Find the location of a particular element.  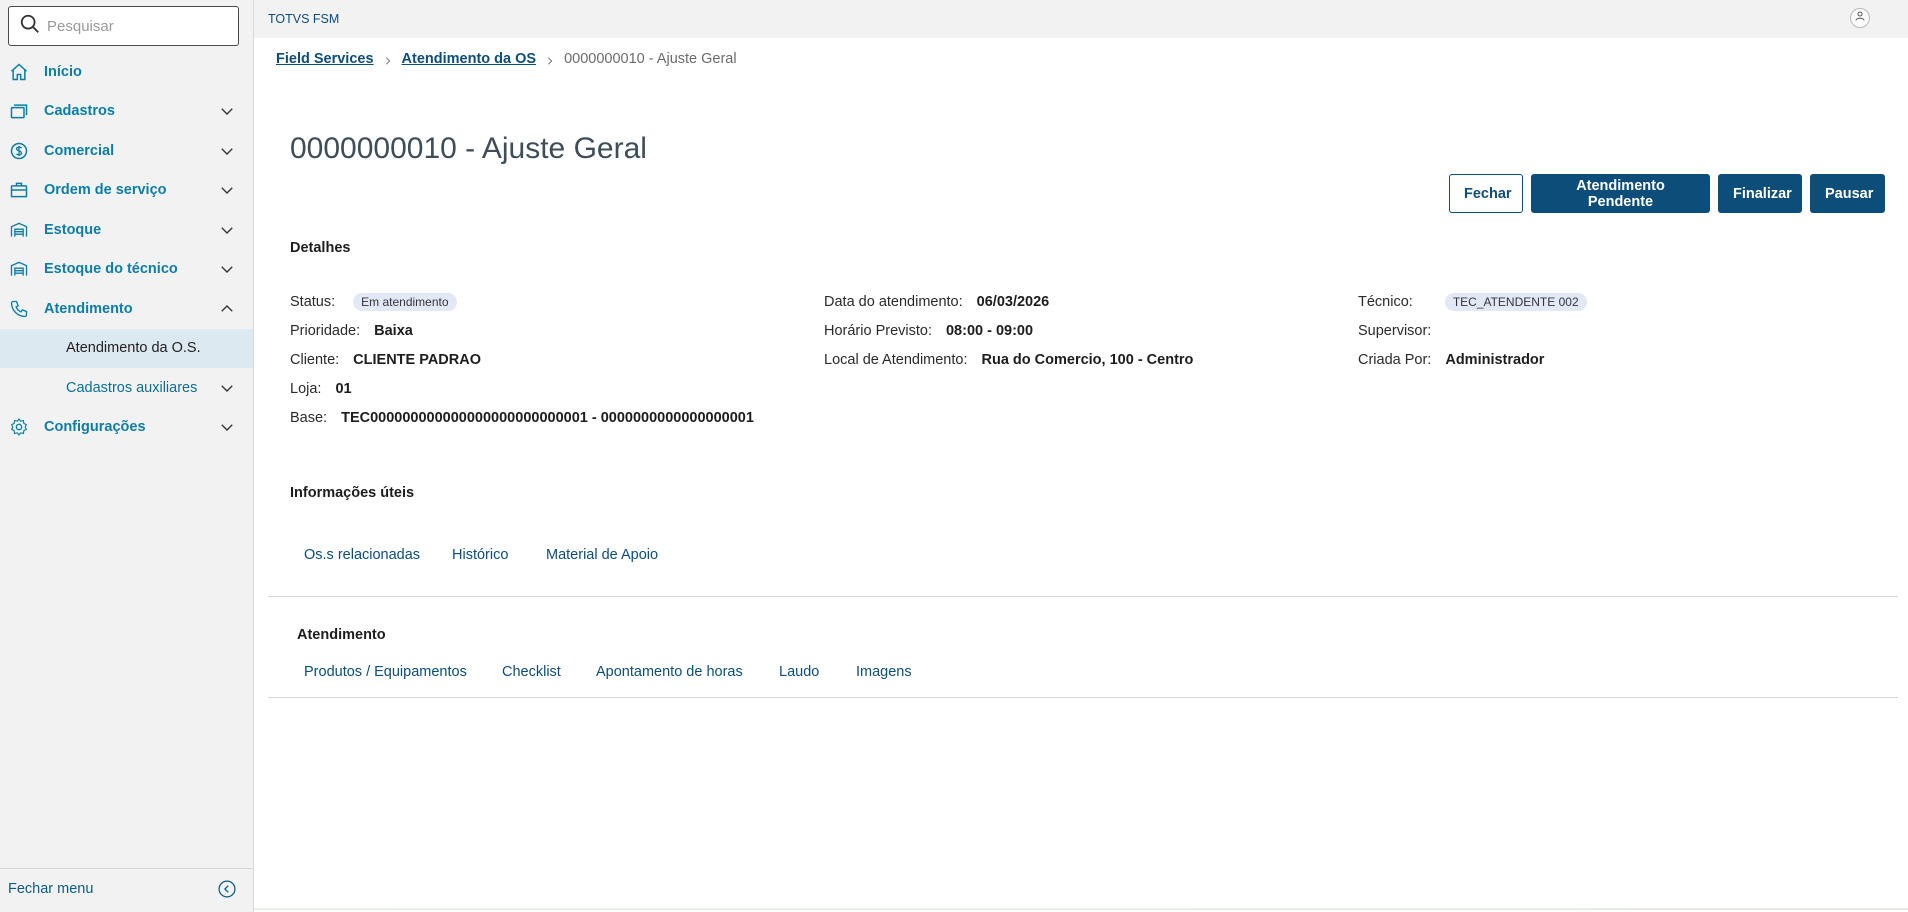

field-date: Data do atendimento: 06/03/2026 is located at coordinates (936, 302).